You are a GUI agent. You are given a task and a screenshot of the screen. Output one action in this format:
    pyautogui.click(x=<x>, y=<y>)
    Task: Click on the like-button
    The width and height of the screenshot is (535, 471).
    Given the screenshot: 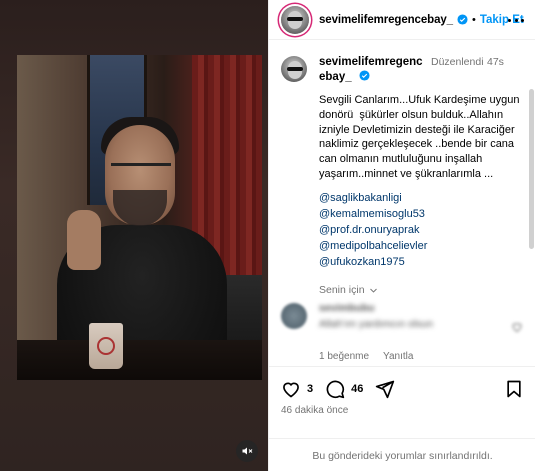 What is the action you would take?
    pyautogui.click(x=291, y=389)
    